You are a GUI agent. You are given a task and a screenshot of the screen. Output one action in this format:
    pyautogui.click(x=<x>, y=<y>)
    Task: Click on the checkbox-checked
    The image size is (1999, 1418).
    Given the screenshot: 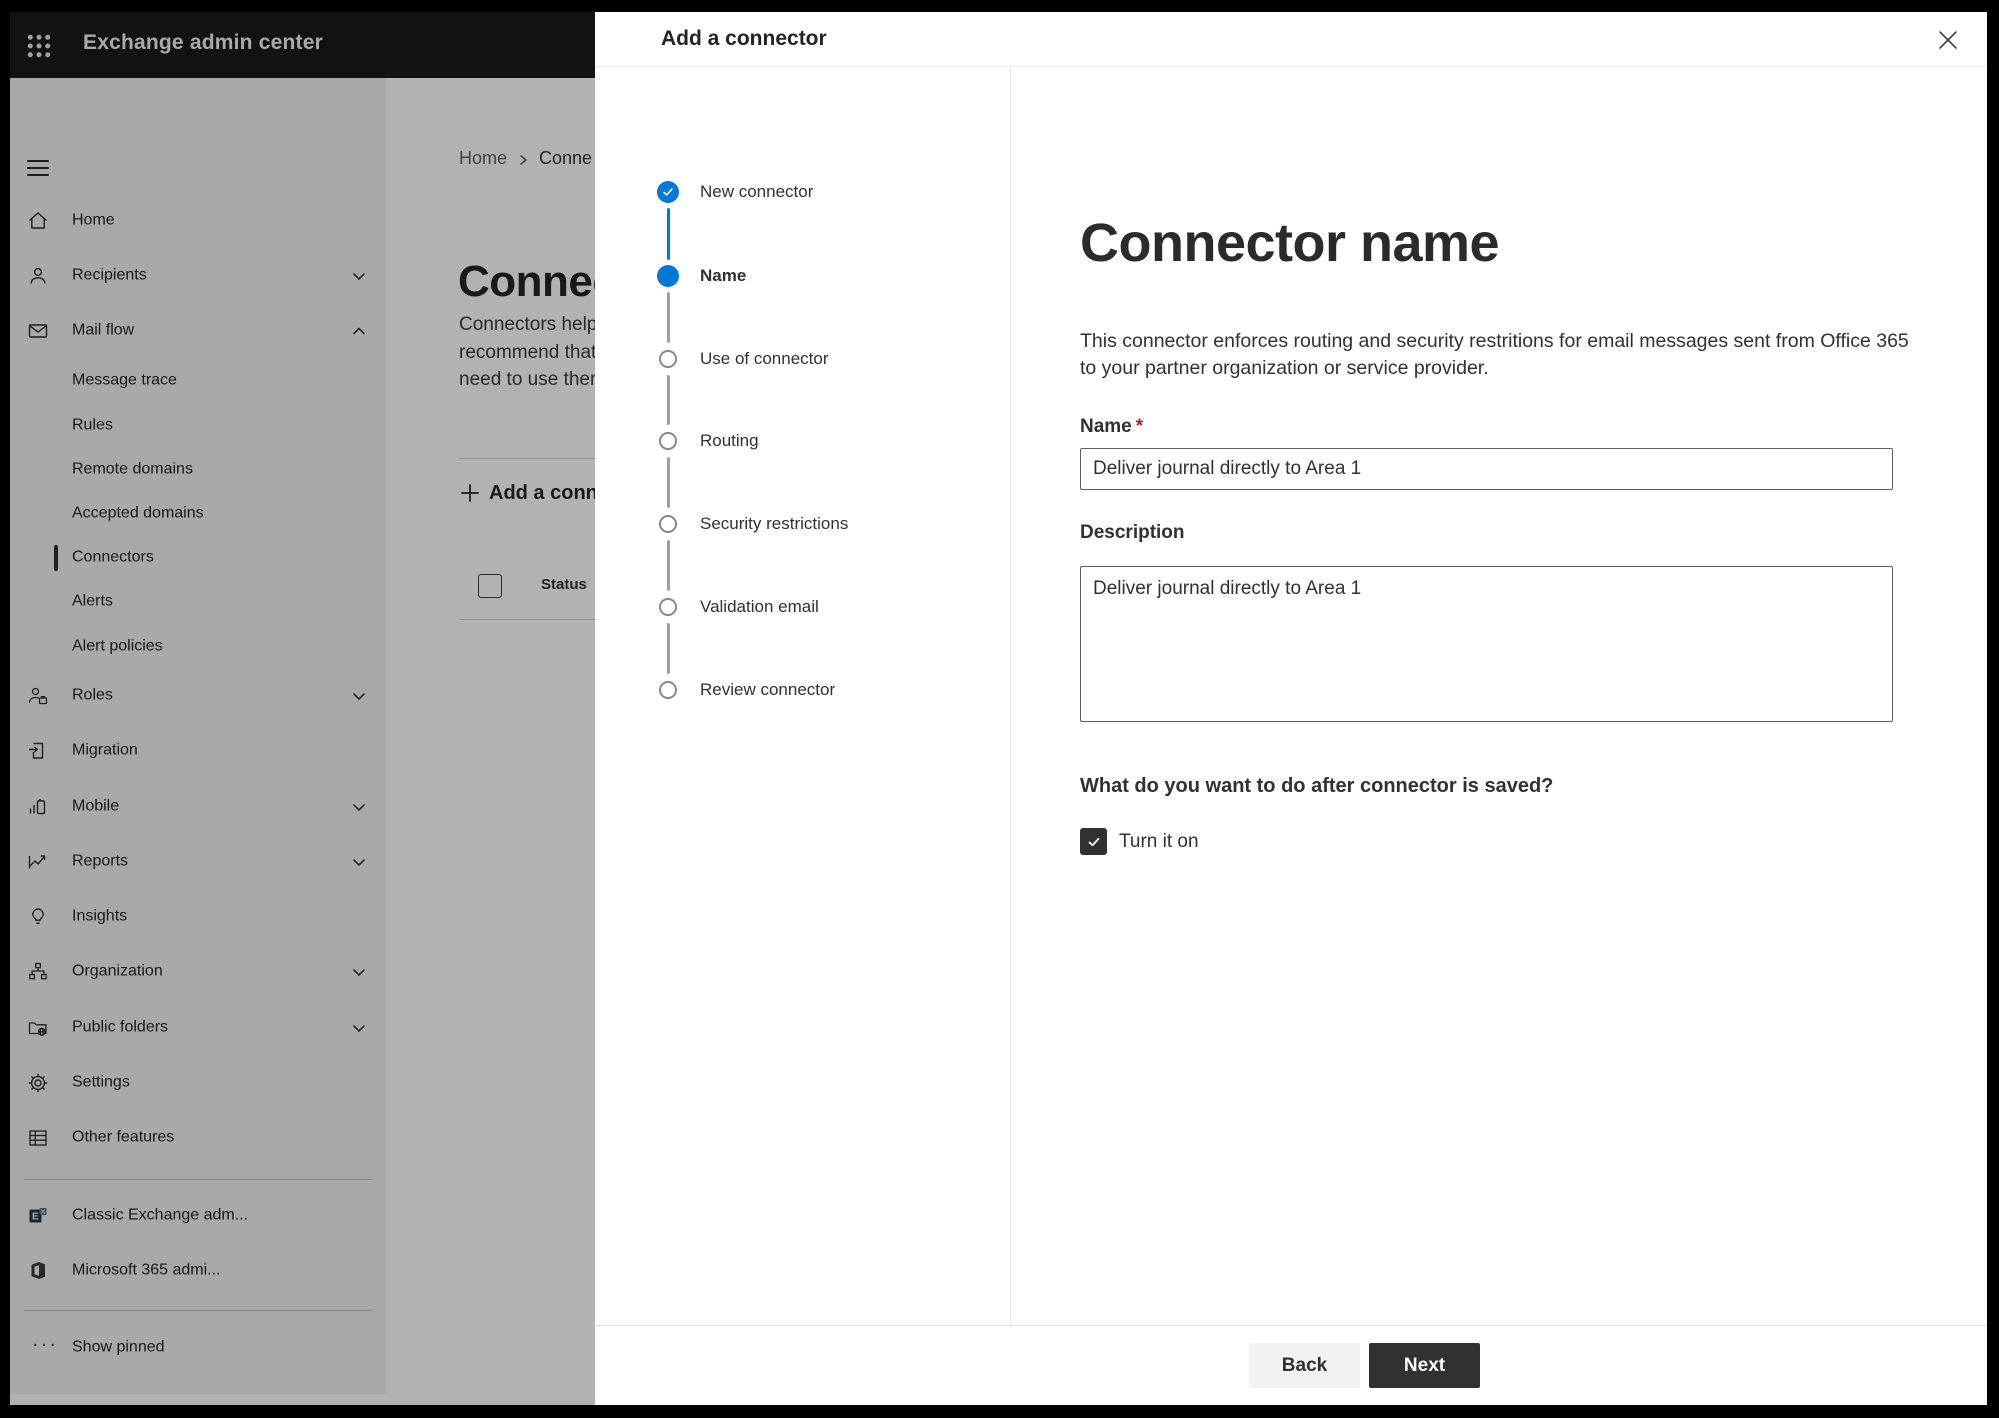 What is the action you would take?
    pyautogui.click(x=1093, y=841)
    